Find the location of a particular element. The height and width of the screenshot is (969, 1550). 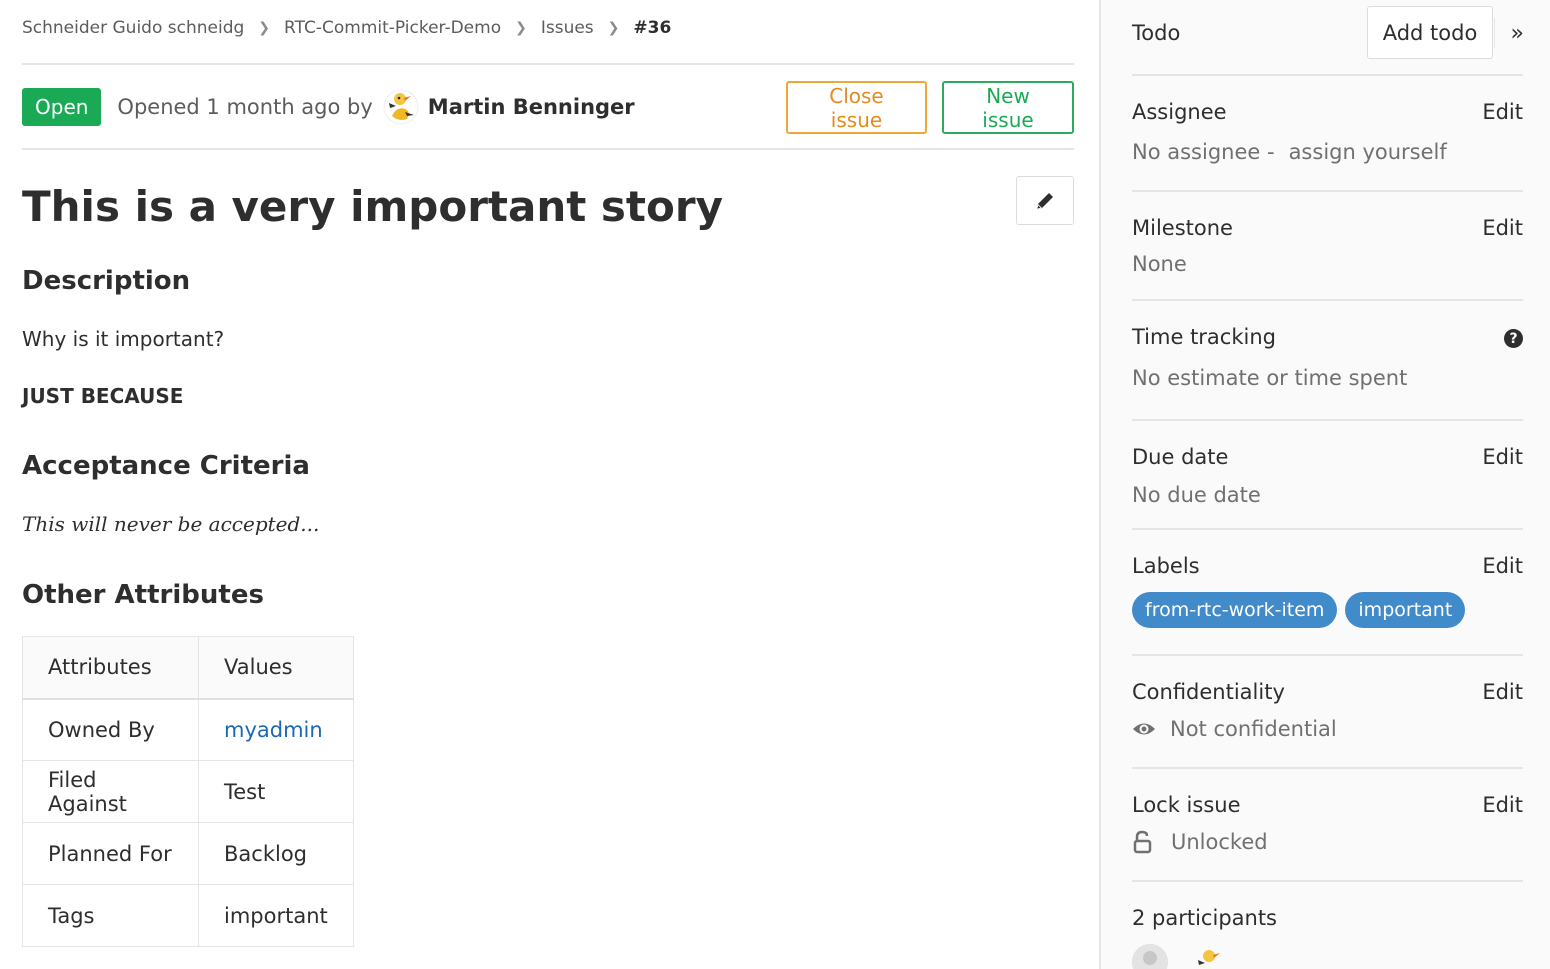

lock-text: Unlocked is located at coordinates (1219, 842).